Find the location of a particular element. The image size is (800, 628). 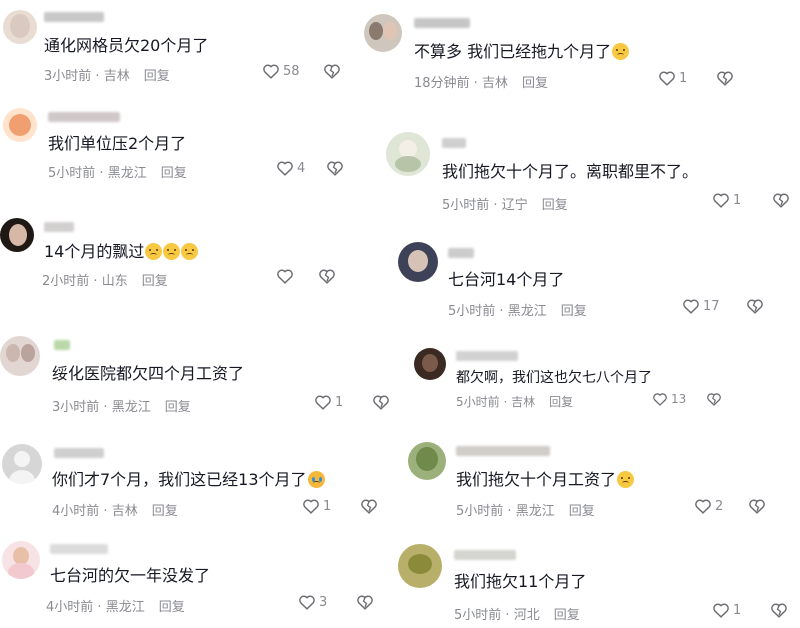

comment-time: 4小时前 is located at coordinates (76, 511).